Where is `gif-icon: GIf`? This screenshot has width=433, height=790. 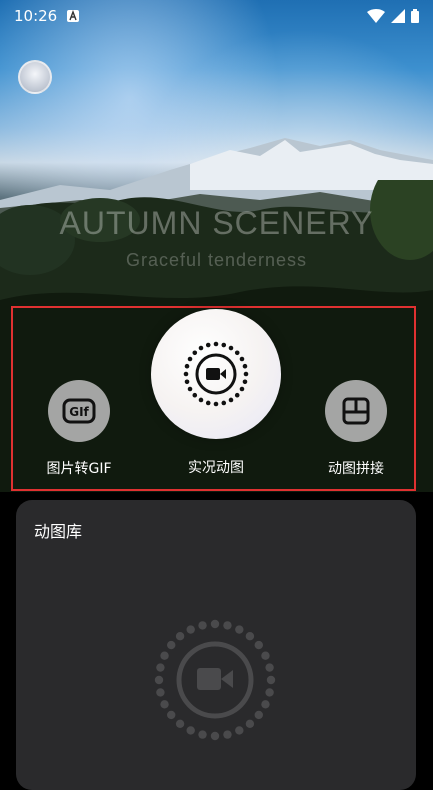 gif-icon: GIf is located at coordinates (79, 411).